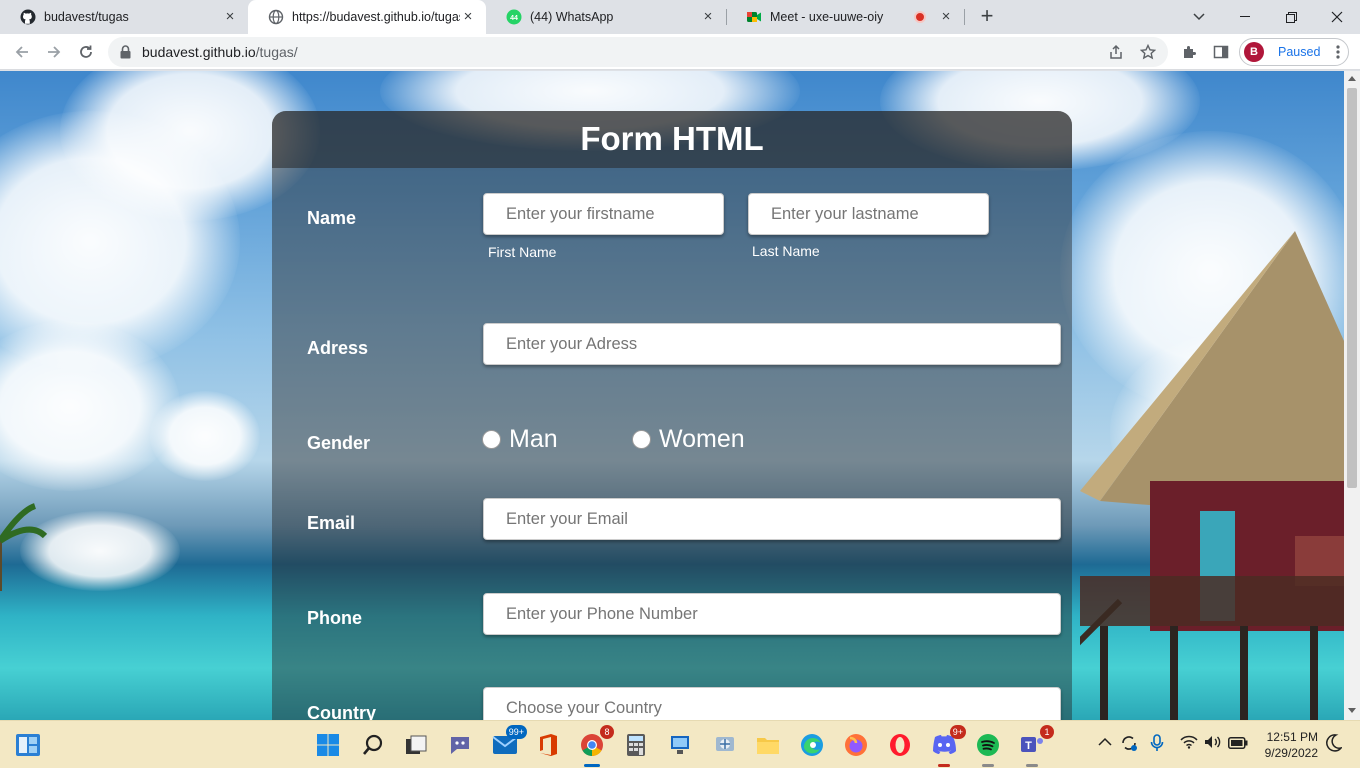 Image resolution: width=1360 pixels, height=768 pixels. Describe the element at coordinates (987, 16) in the screenshot. I see `new-tab-button: +` at that location.